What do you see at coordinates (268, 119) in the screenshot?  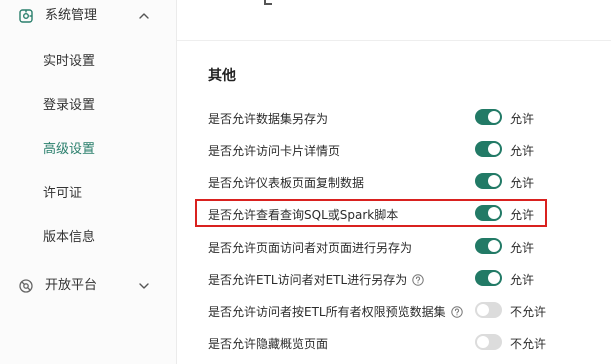 I see `setting-label: 是否允许数据集另存为` at bounding box center [268, 119].